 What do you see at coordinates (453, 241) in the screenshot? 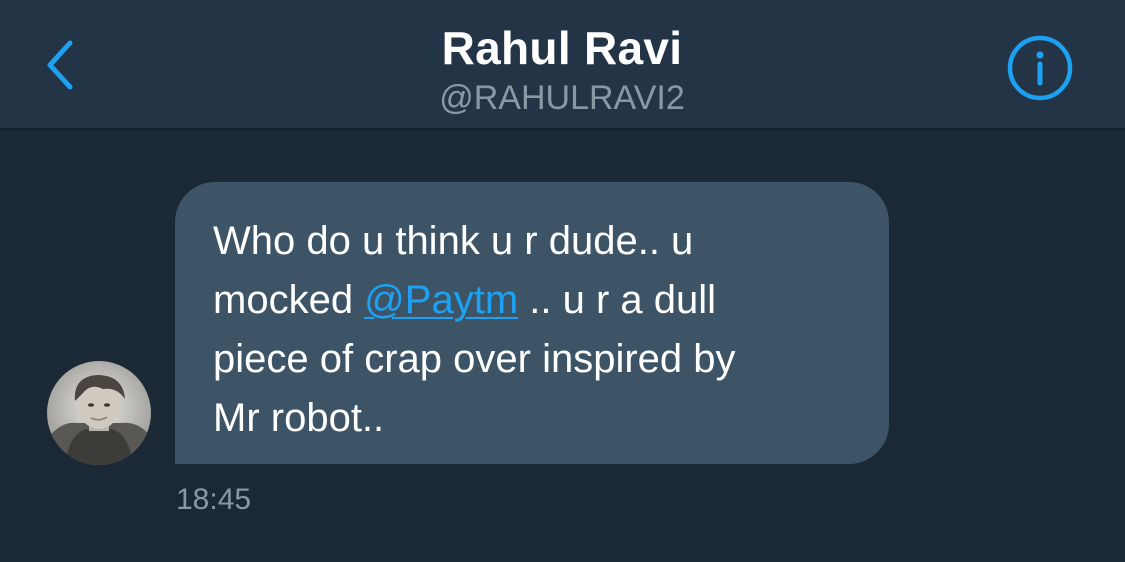
I see `message-line-1: Who do u think u r dude.. u` at bounding box center [453, 241].